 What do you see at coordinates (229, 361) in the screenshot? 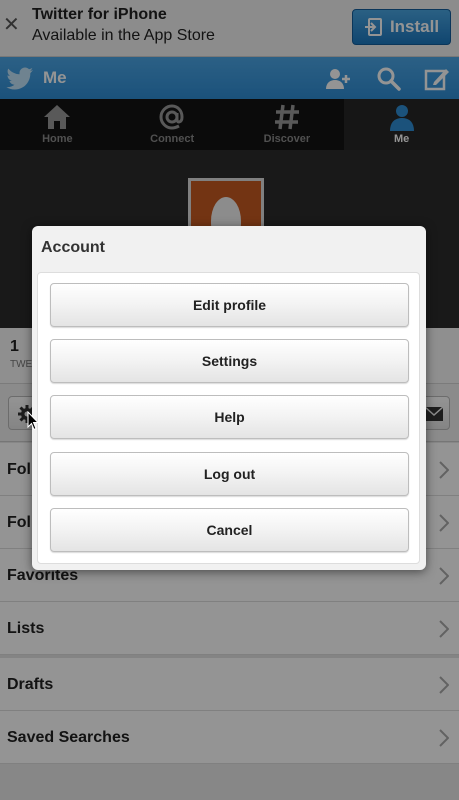
I see `settings-button: Settings` at bounding box center [229, 361].